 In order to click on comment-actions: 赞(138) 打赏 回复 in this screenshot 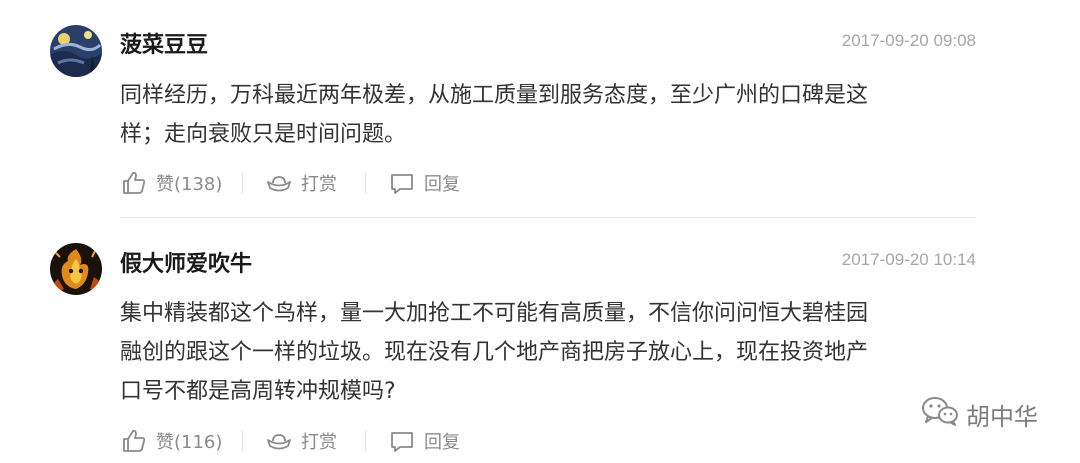, I will do `click(290, 183)`.